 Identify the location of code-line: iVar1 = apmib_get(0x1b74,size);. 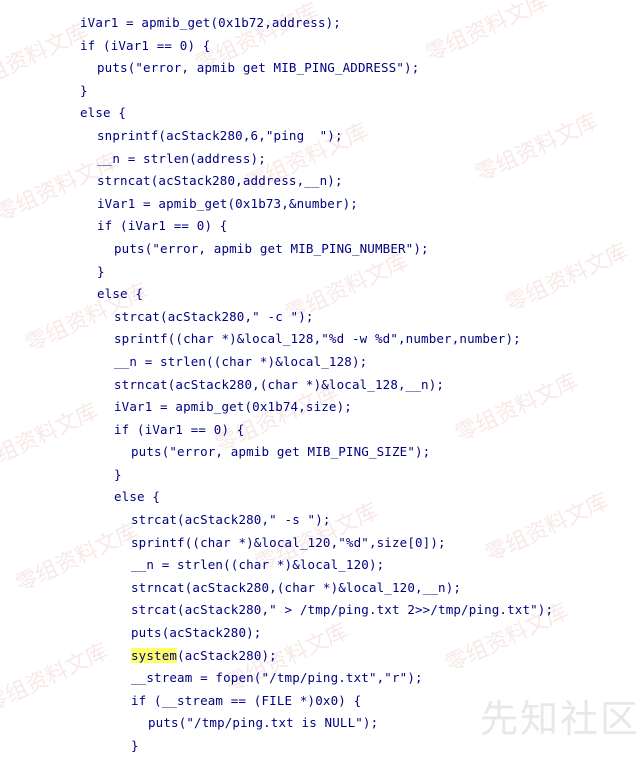
(233, 407).